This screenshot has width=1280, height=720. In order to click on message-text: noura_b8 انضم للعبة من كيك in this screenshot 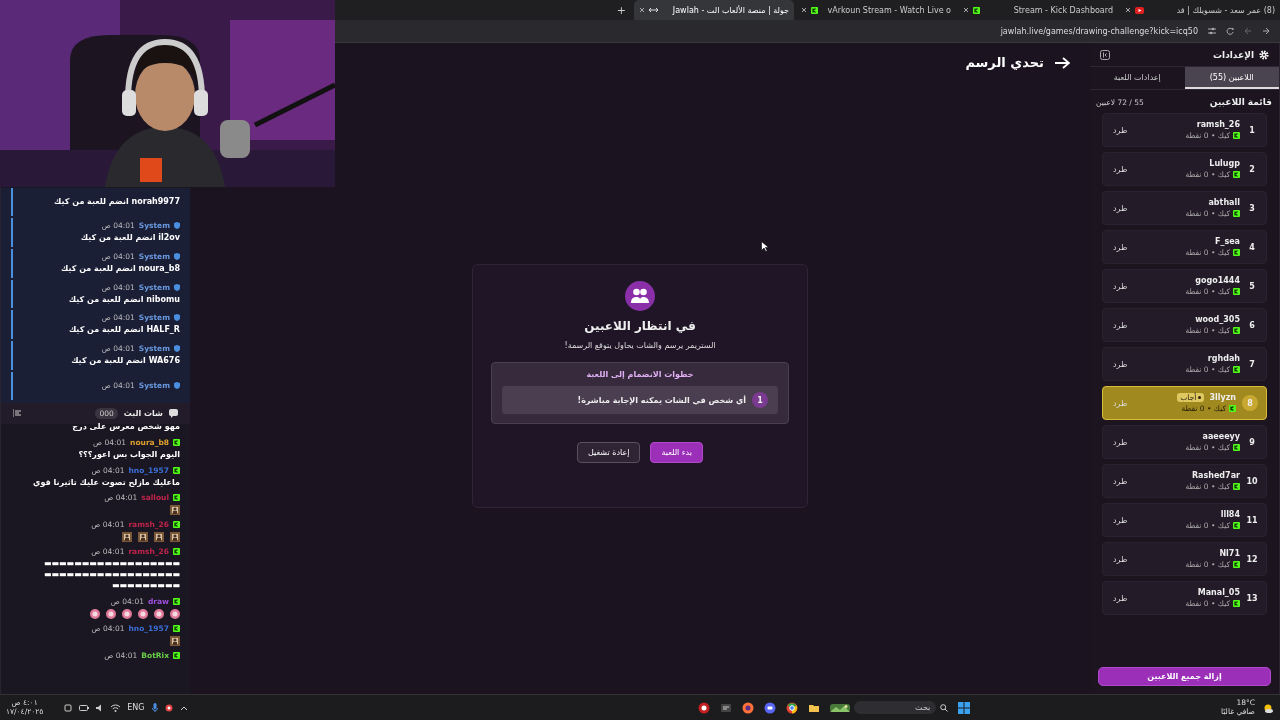, I will do `click(120, 269)`.